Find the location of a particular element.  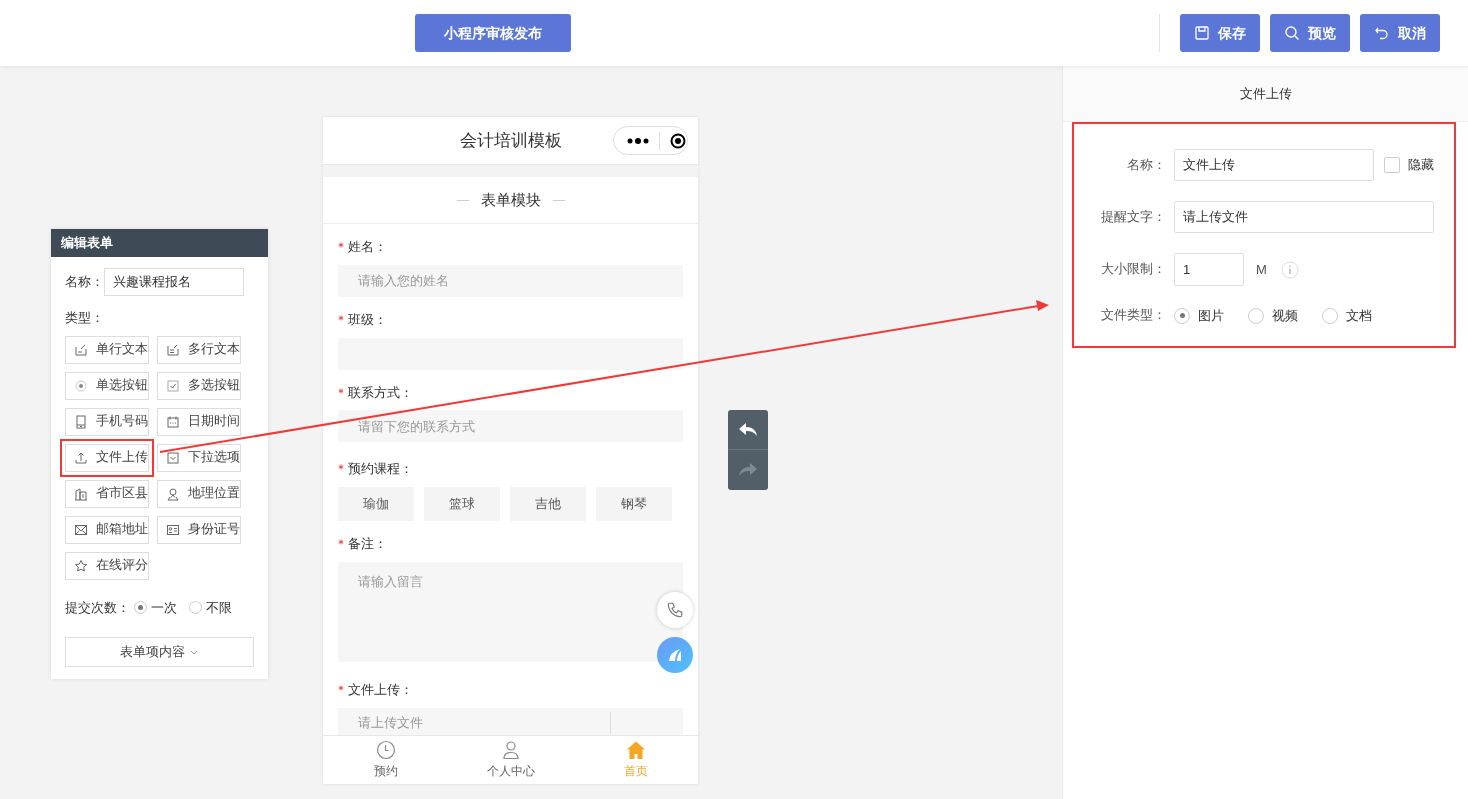

mobile-type-button: 手机号码 is located at coordinates (107, 421).